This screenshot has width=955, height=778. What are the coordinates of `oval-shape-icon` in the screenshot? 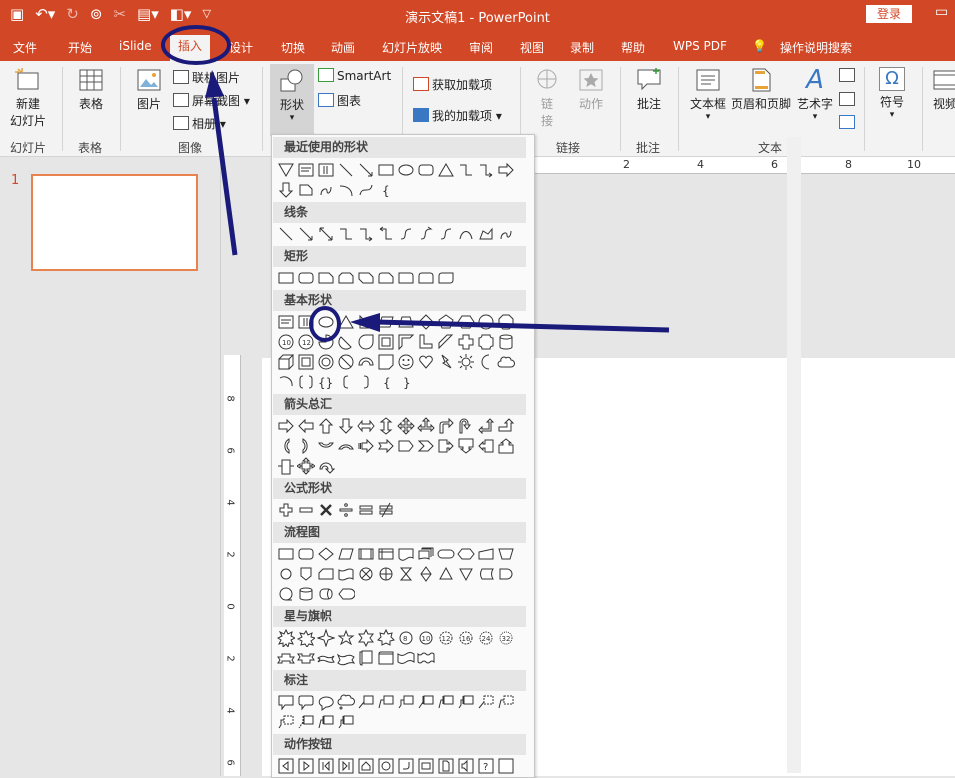 It's located at (326, 322).